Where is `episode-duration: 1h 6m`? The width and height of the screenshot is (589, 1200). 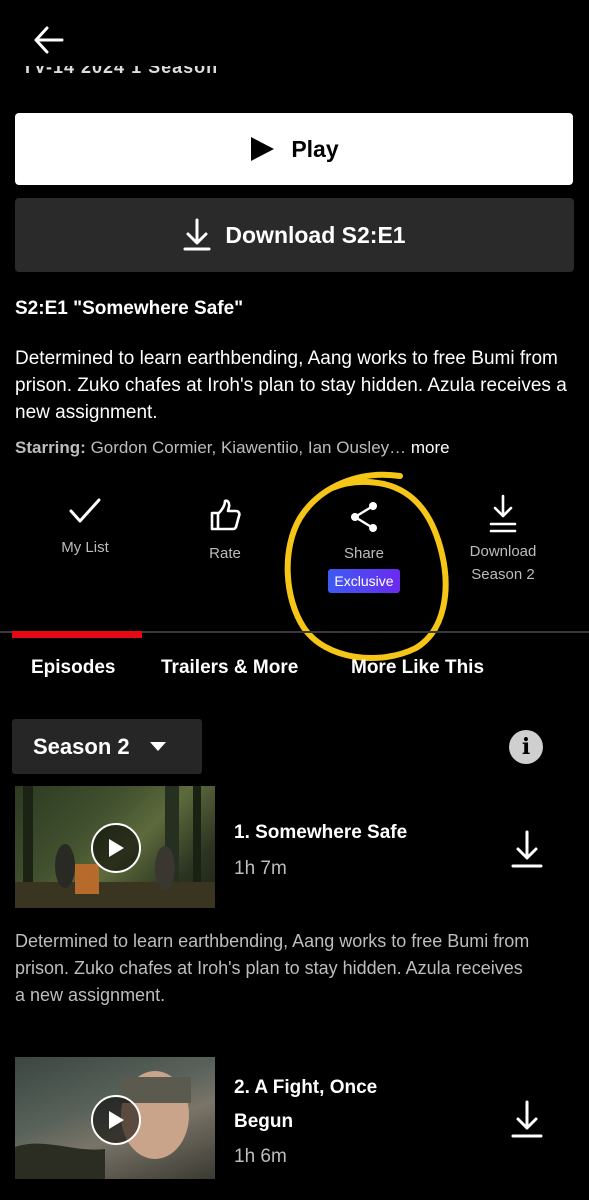 episode-duration: 1h 6m is located at coordinates (260, 1156).